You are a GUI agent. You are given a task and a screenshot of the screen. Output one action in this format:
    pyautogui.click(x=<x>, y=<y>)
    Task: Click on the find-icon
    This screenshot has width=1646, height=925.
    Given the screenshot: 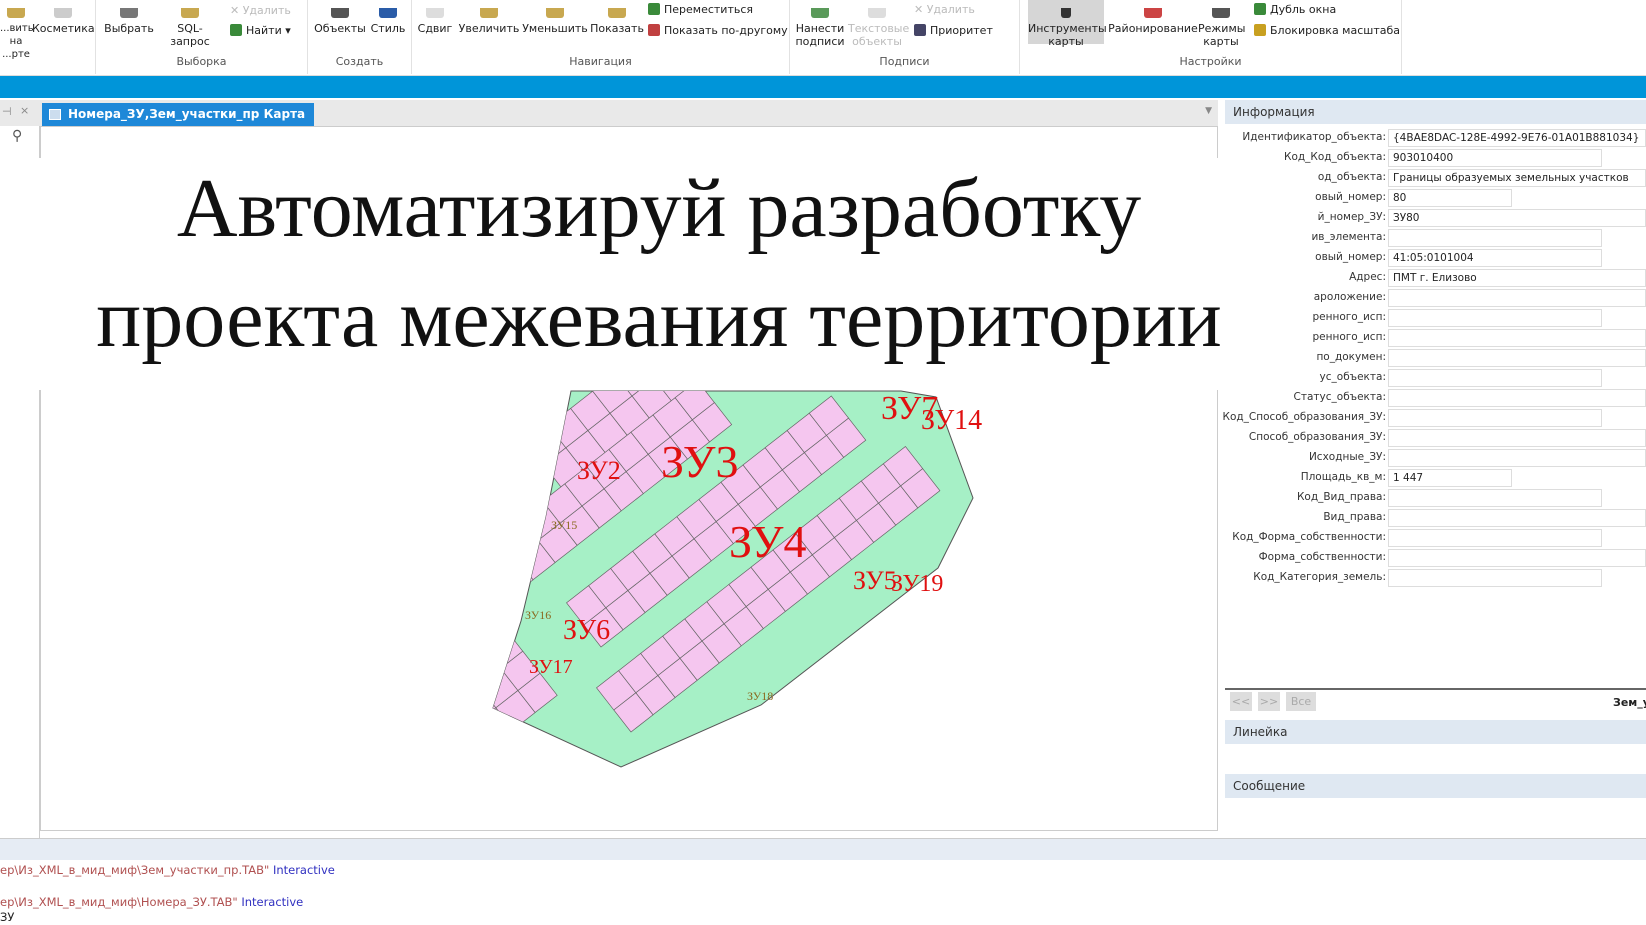 What is the action you would take?
    pyautogui.click(x=236, y=30)
    